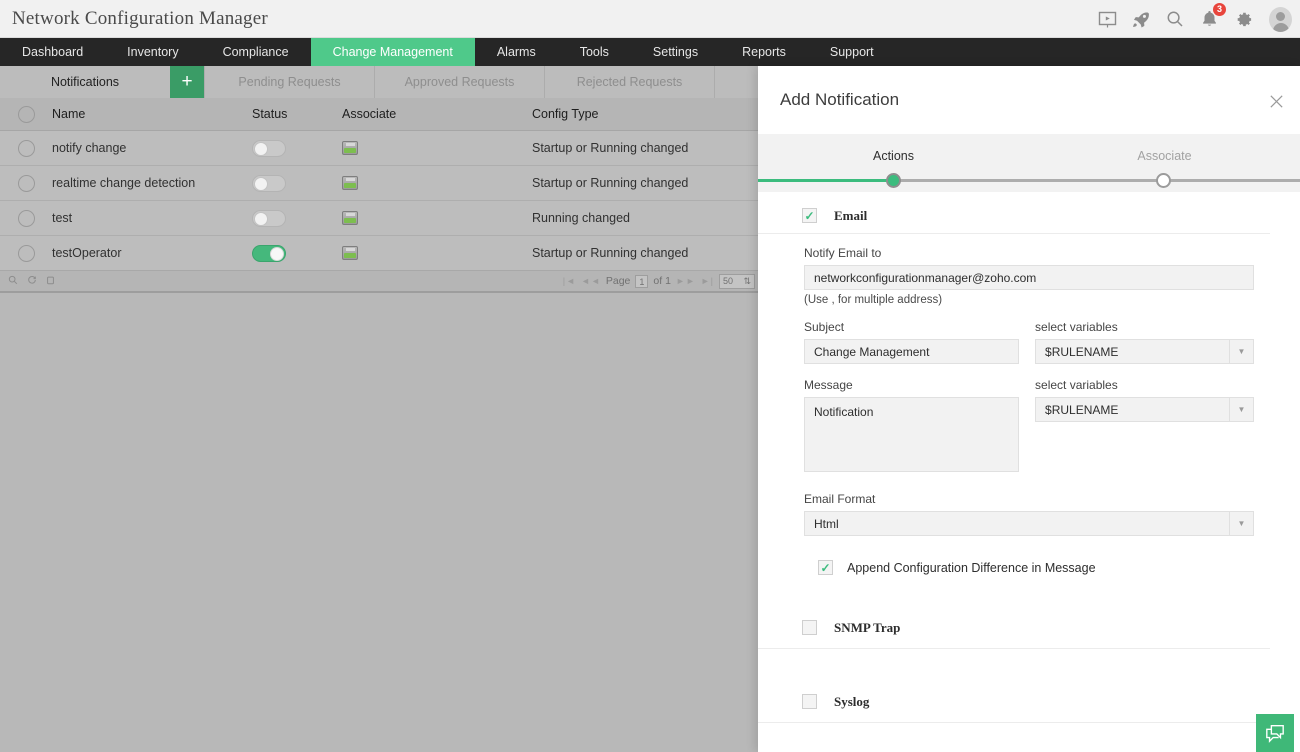  I want to click on tab-approved-requests: Approved Requests, so click(460, 82).